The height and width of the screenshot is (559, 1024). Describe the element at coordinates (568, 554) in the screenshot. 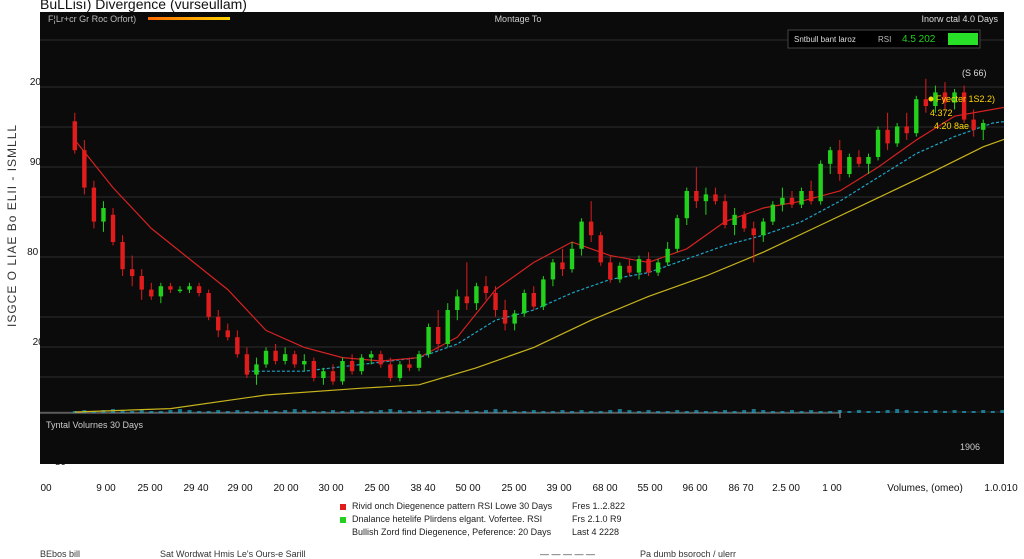

I see `bottom-caption-3: — — — — —` at that location.